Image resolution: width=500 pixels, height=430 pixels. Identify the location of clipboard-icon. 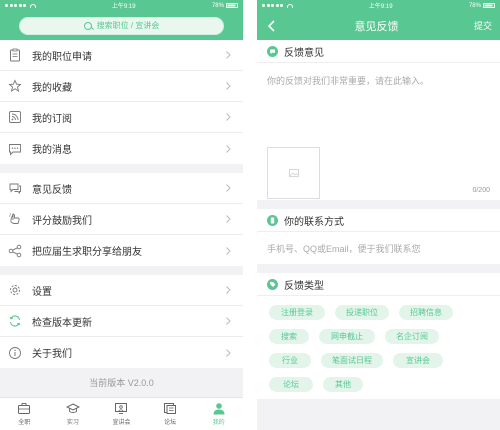
(15, 55).